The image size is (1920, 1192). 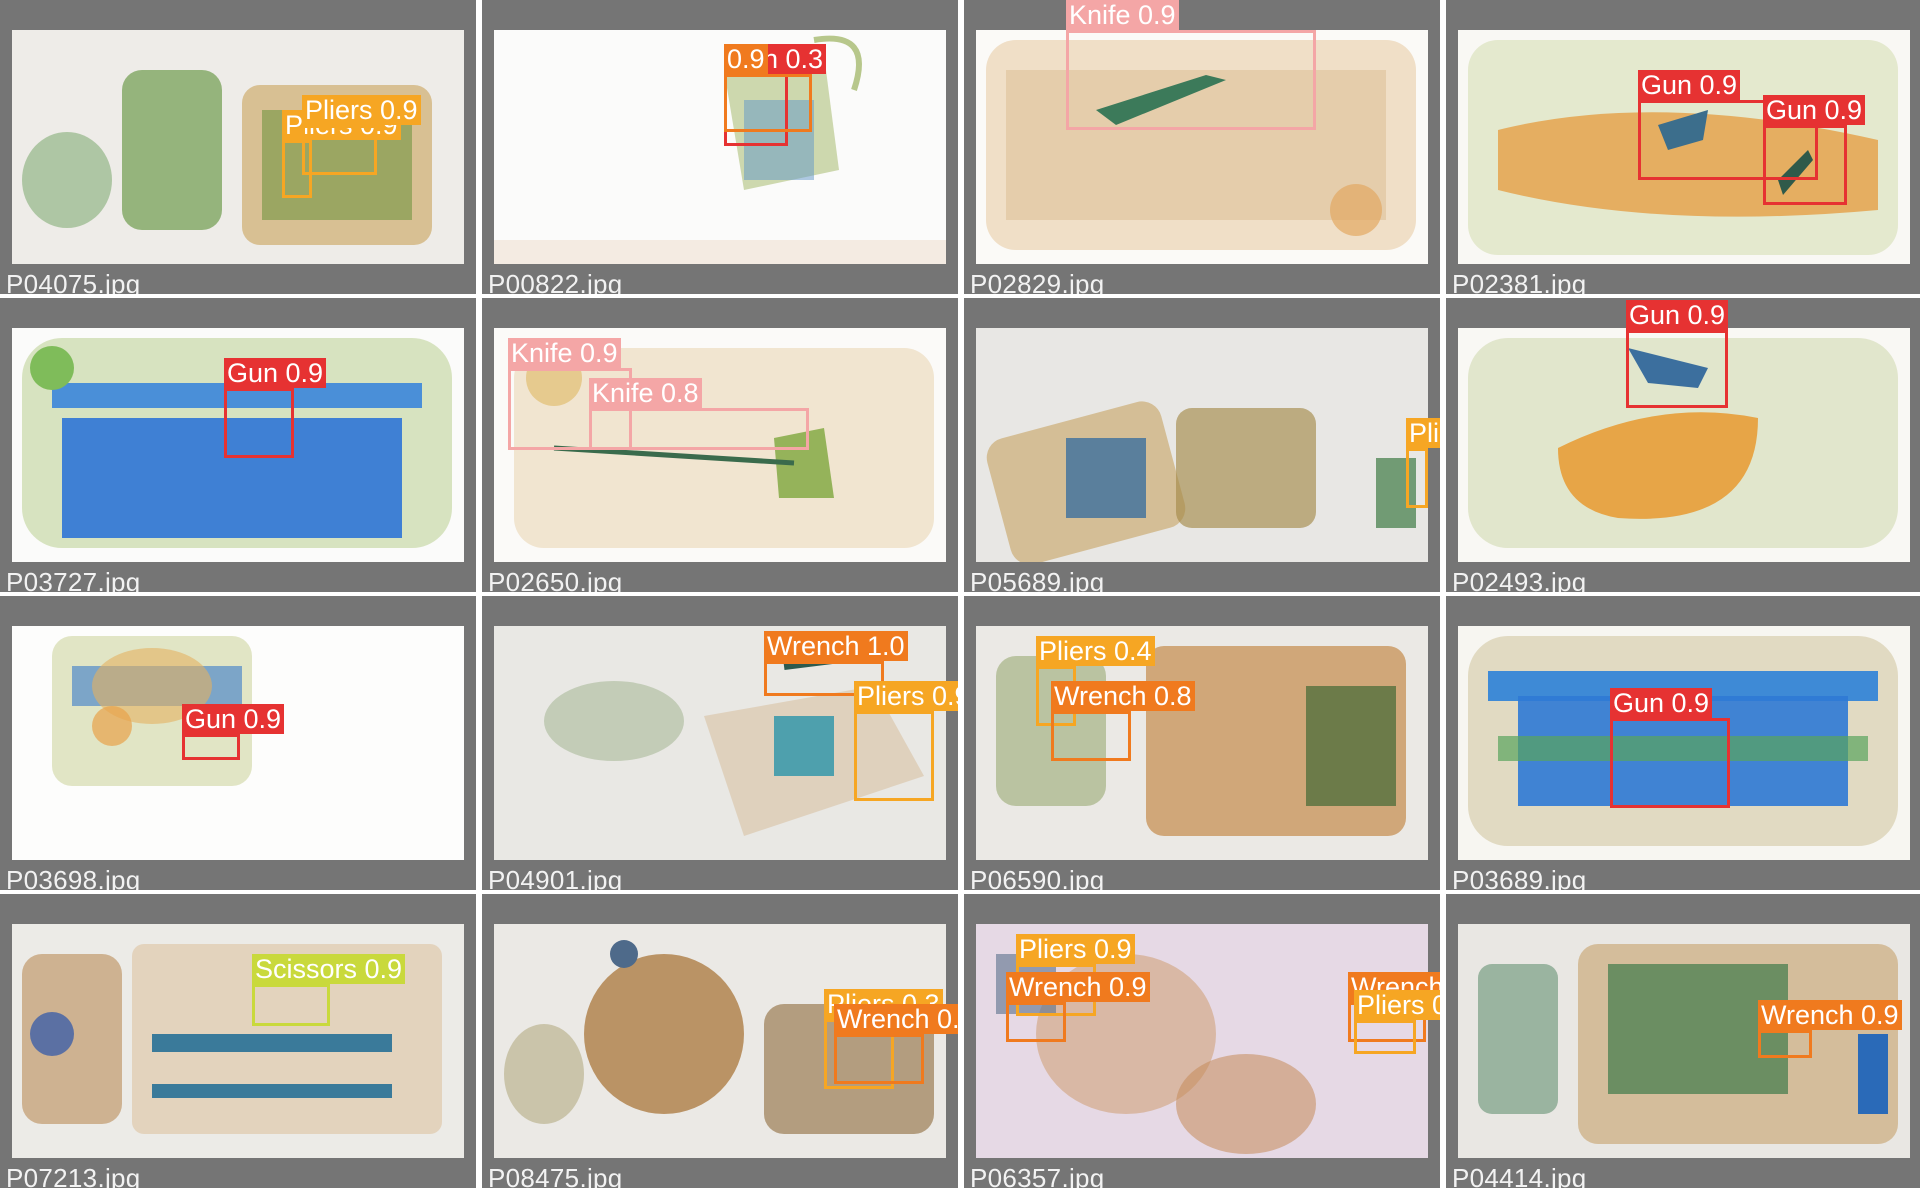 I want to click on image-tile: Knife 0.9 Knife 0.8 P02650.jpg, so click(x=720, y=445).